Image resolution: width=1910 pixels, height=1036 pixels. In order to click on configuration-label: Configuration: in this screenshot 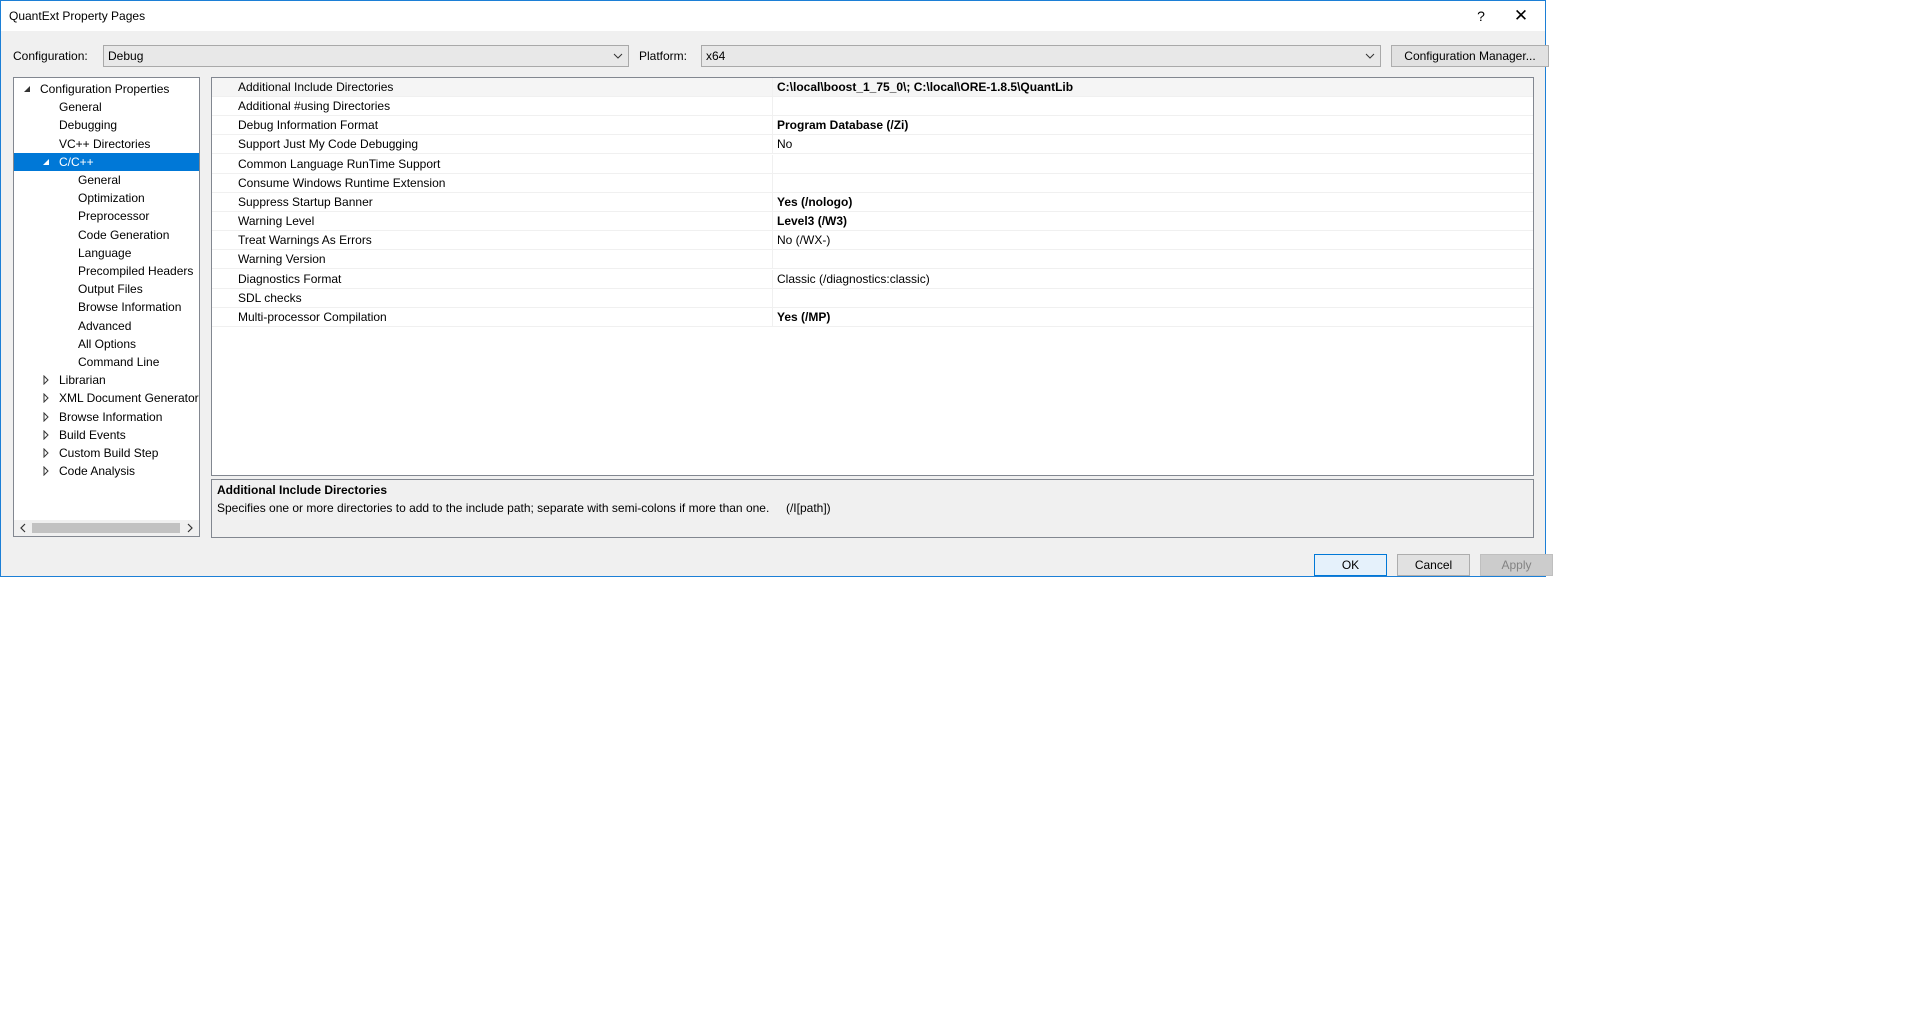, I will do `click(50, 56)`.